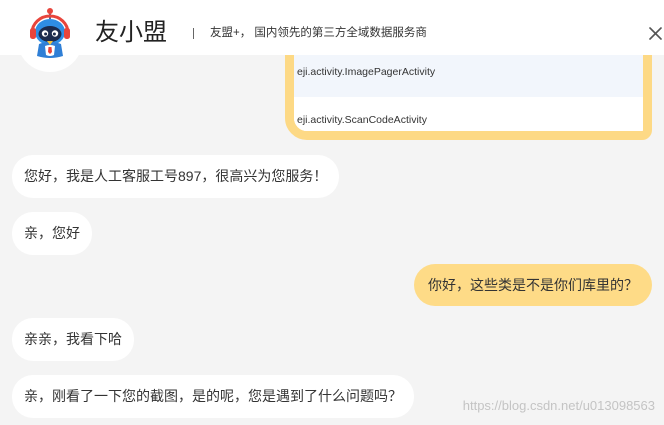  What do you see at coordinates (193, 33) in the screenshot?
I see `header-divider` at bounding box center [193, 33].